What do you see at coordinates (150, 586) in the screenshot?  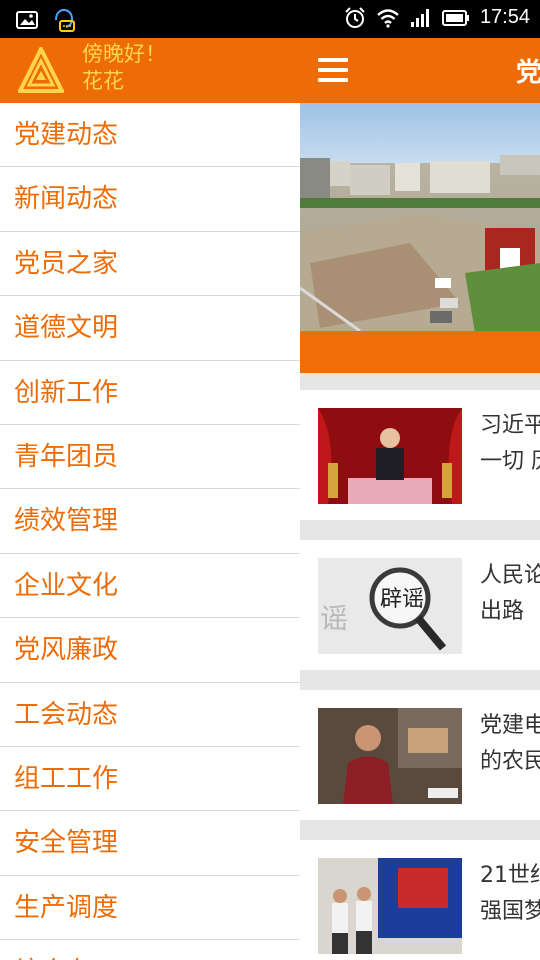 I see `menu-item-qiye-wenhua: 企业文化` at bounding box center [150, 586].